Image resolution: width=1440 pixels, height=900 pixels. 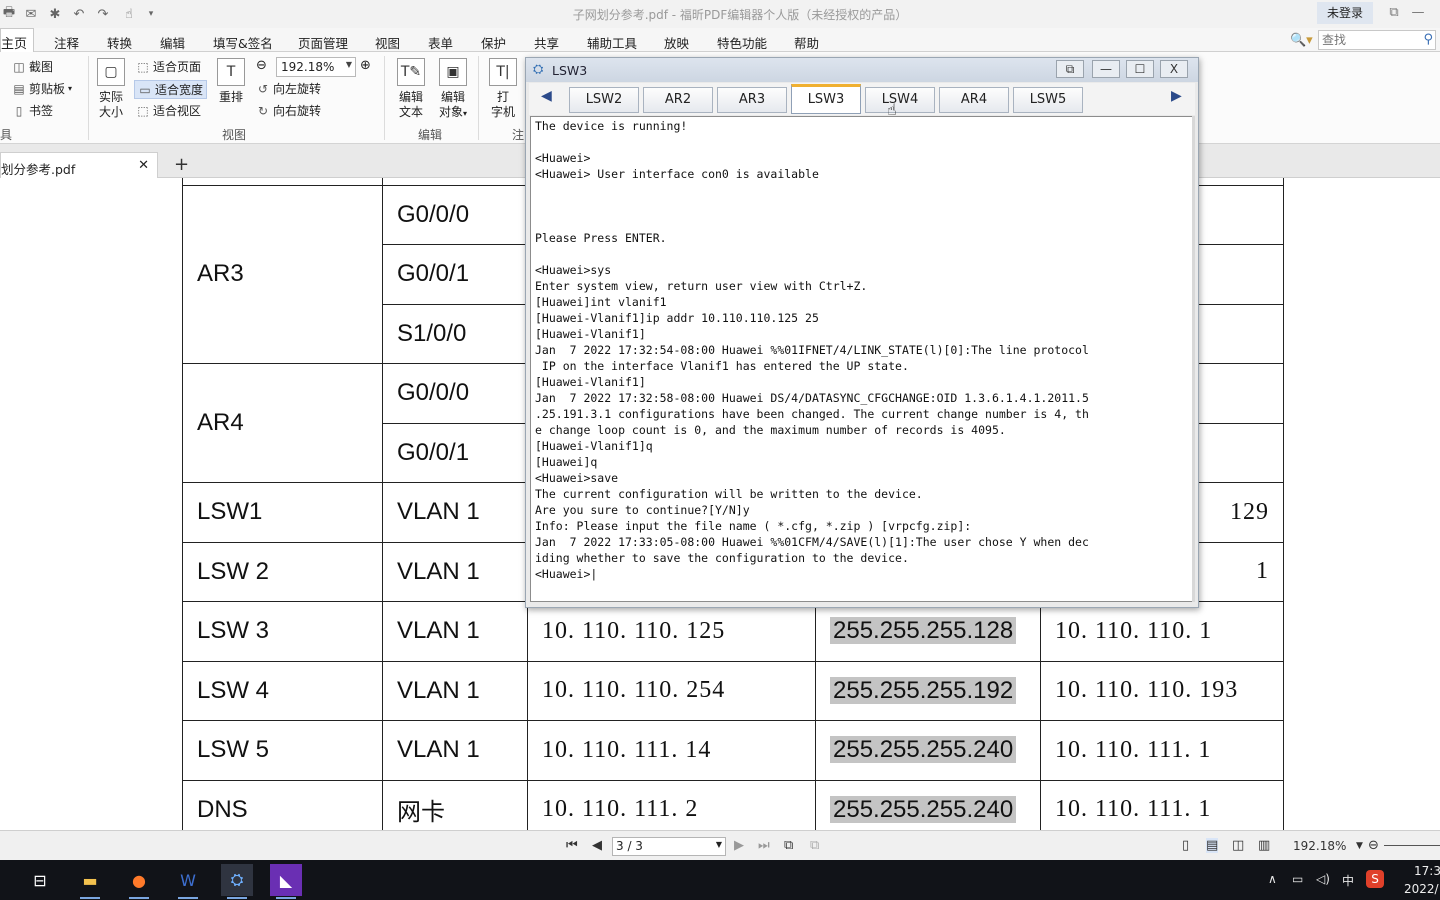 What do you see at coordinates (1048, 100) in the screenshot?
I see `tab-lsw5: LSW5` at bounding box center [1048, 100].